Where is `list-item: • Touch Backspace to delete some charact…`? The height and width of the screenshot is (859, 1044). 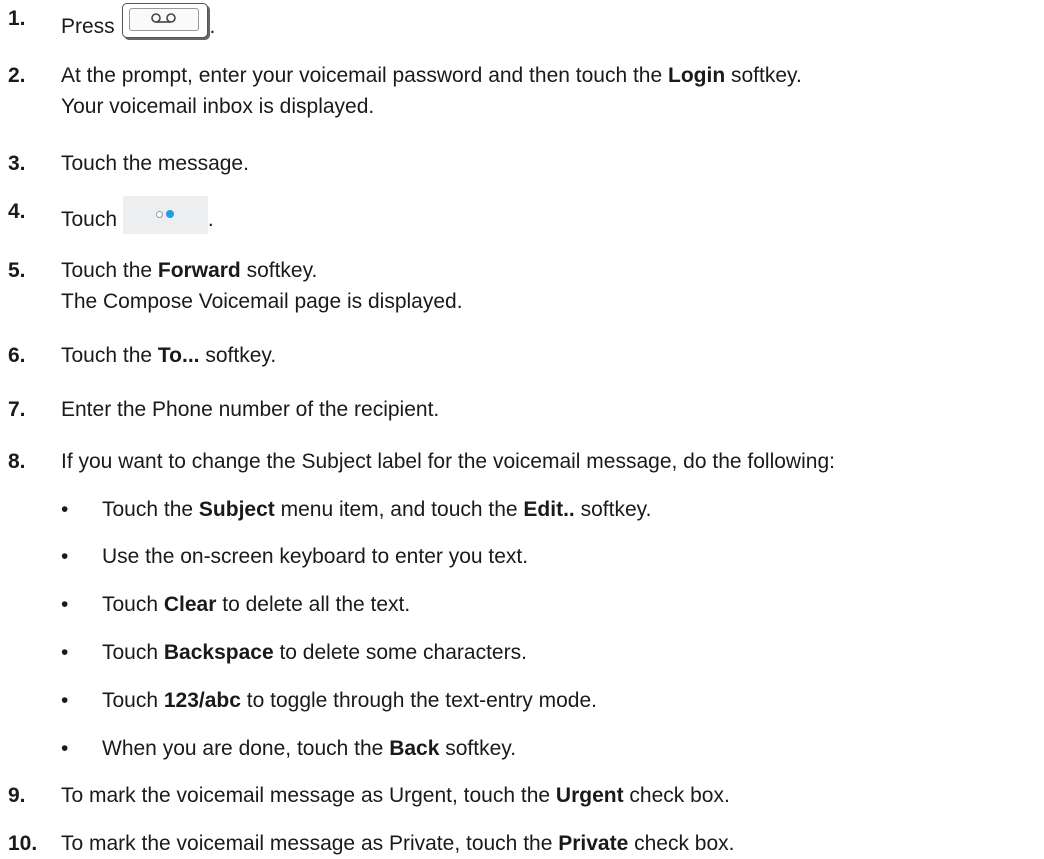
list-item: • Touch Backspace to delete some charact… is located at coordinates (294, 652).